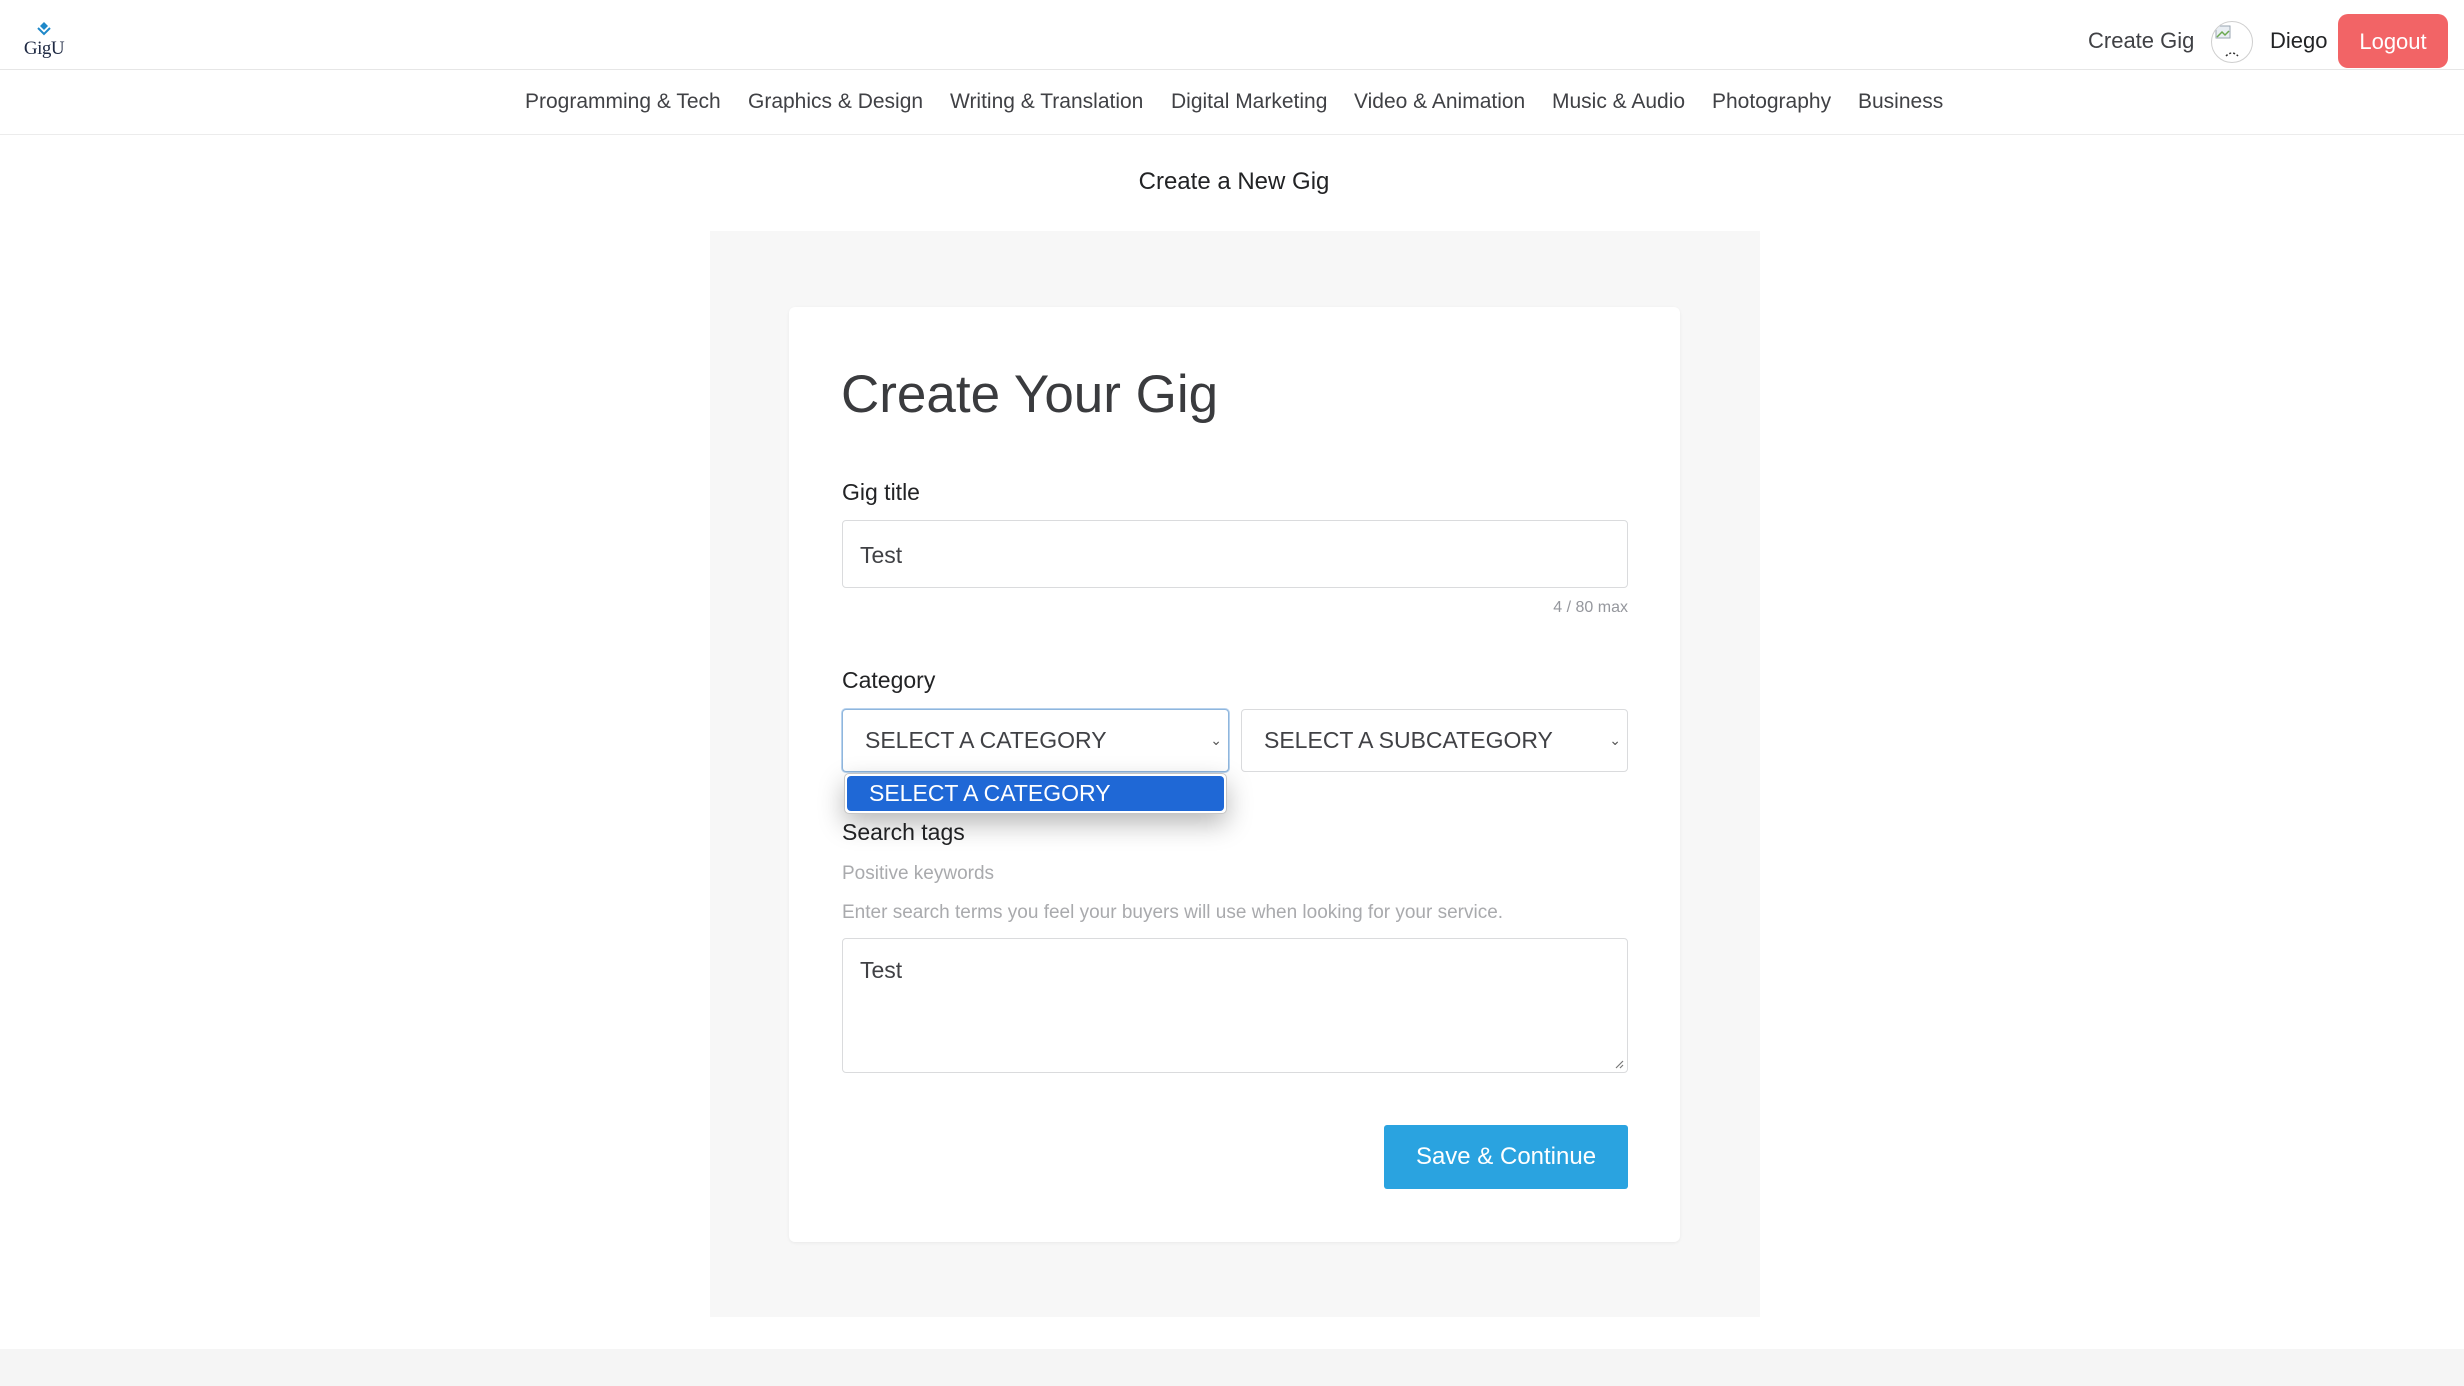  What do you see at coordinates (44, 48) in the screenshot?
I see `logo-text: GigU` at bounding box center [44, 48].